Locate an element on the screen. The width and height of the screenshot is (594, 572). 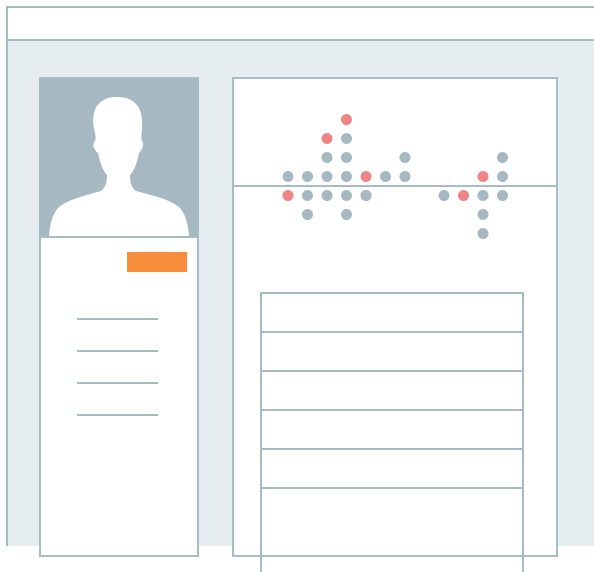
avatar is located at coordinates (119, 157).